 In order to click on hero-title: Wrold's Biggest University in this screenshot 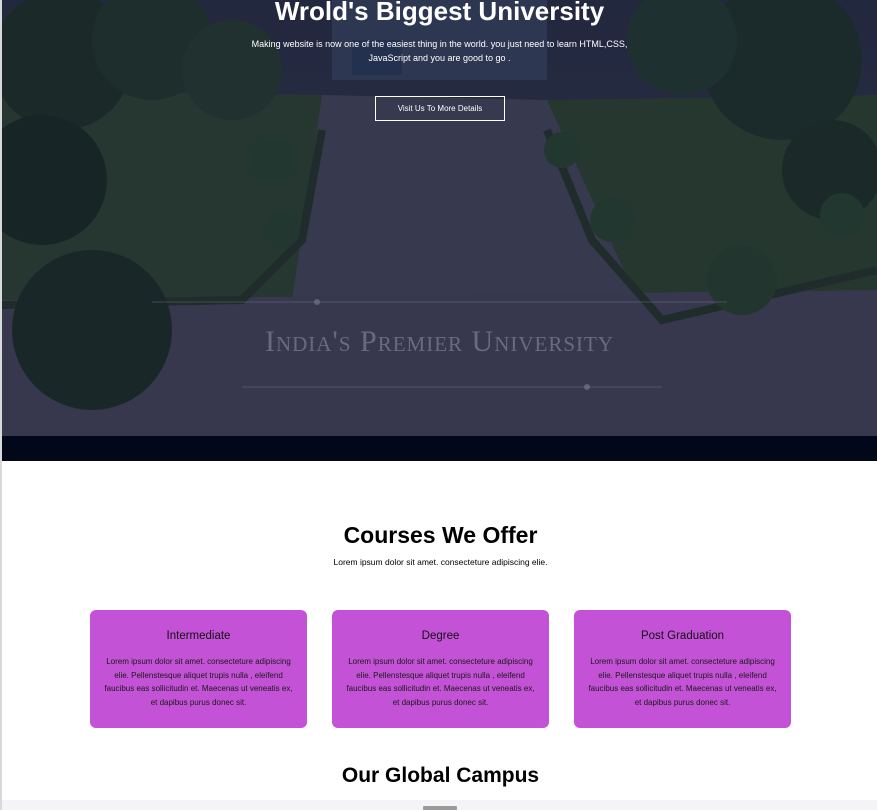, I will do `click(439, 13)`.